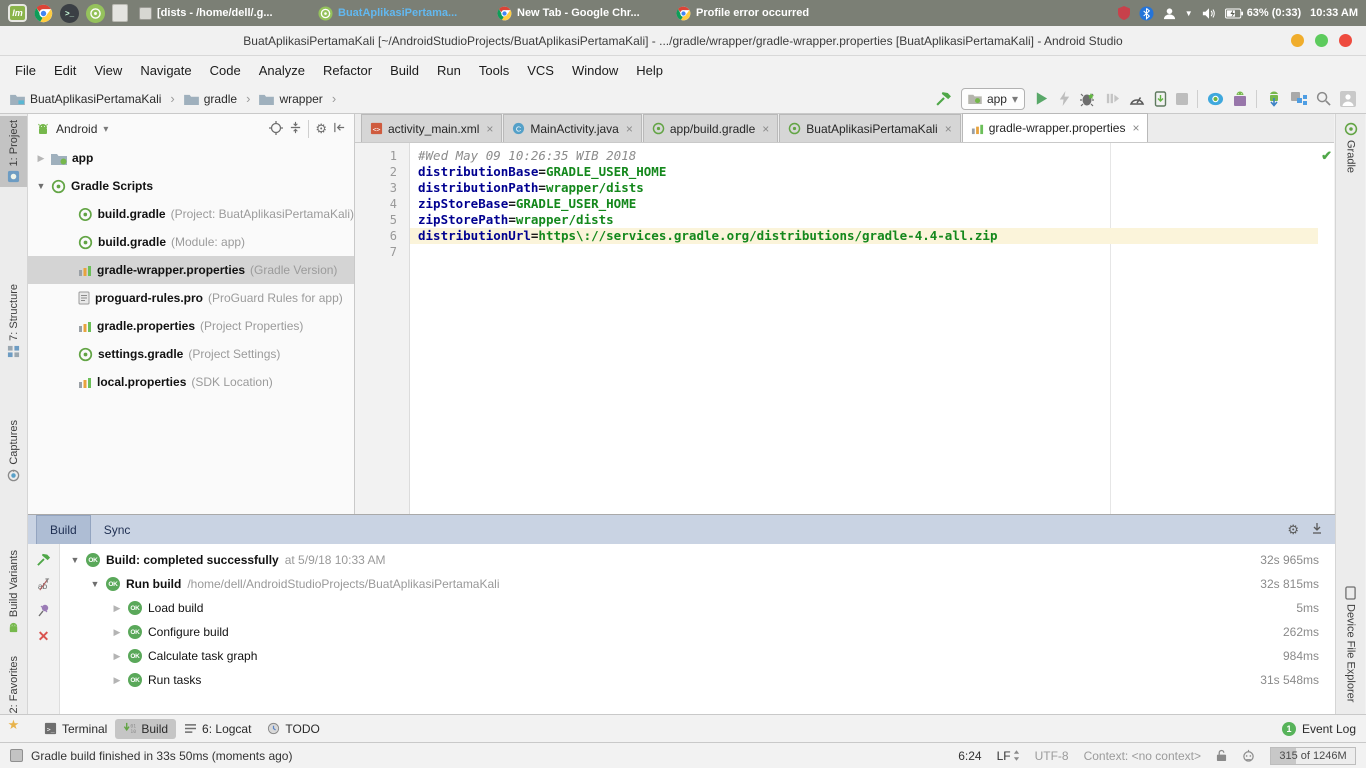 The width and height of the screenshot is (1366, 768). I want to click on menu-view: View, so click(108, 70).